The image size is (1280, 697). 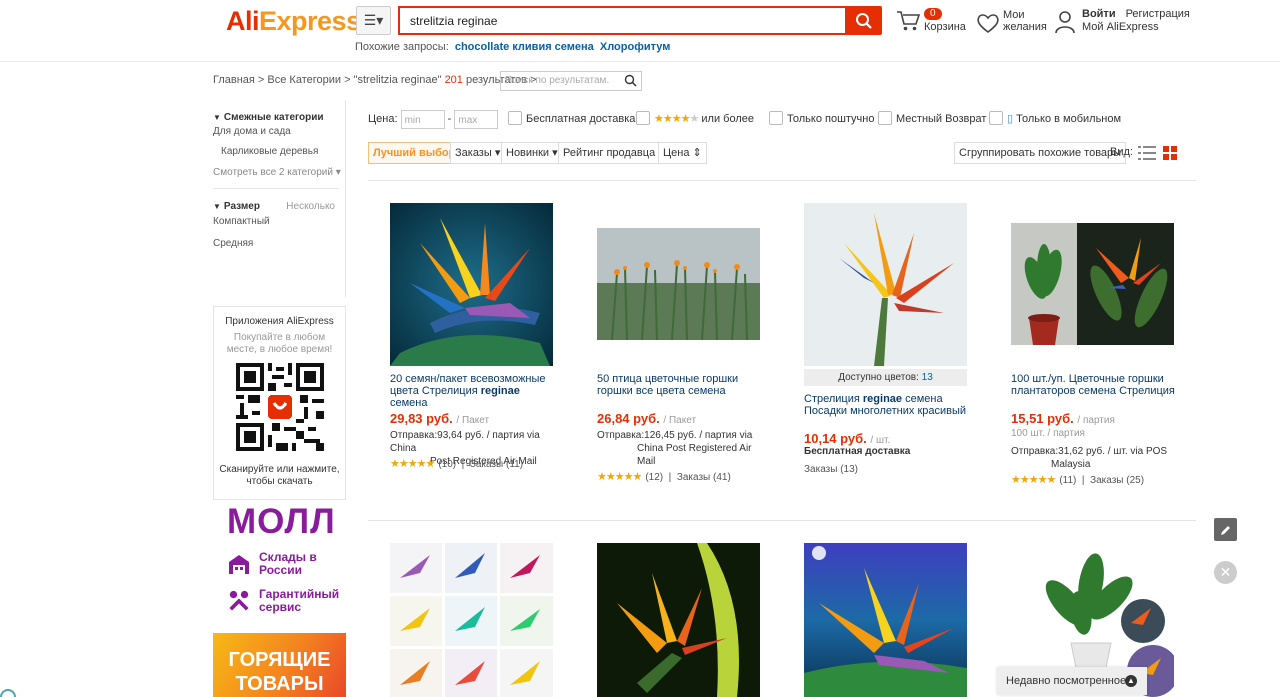 I want to click on categories-menu-button: ☰▾, so click(x=373, y=20).